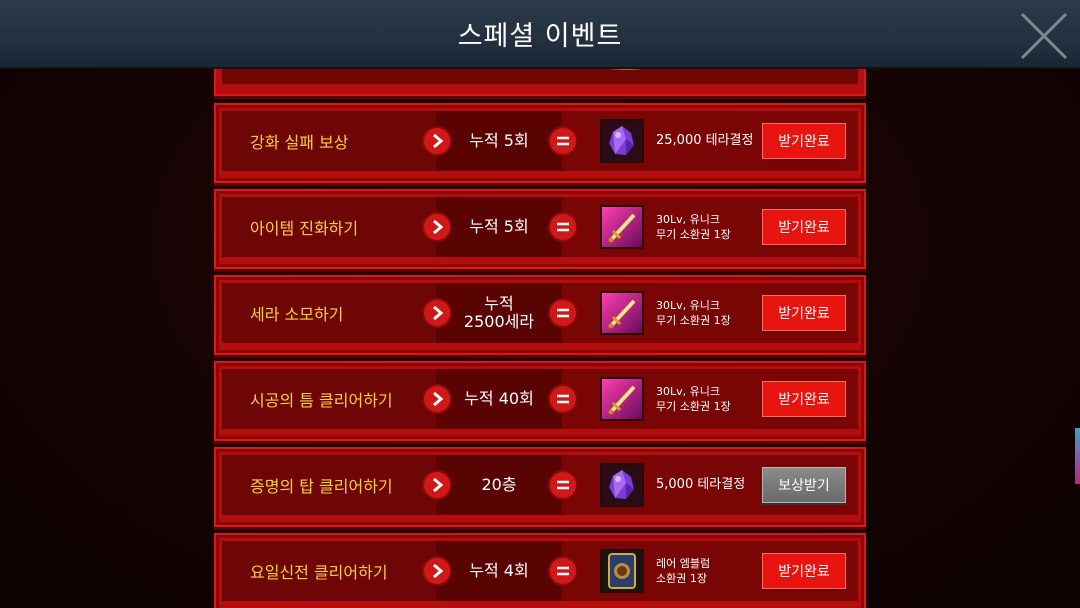 This screenshot has height=608, width=1080. What do you see at coordinates (297, 314) in the screenshot?
I see `task-label: 세라 소모하기` at bounding box center [297, 314].